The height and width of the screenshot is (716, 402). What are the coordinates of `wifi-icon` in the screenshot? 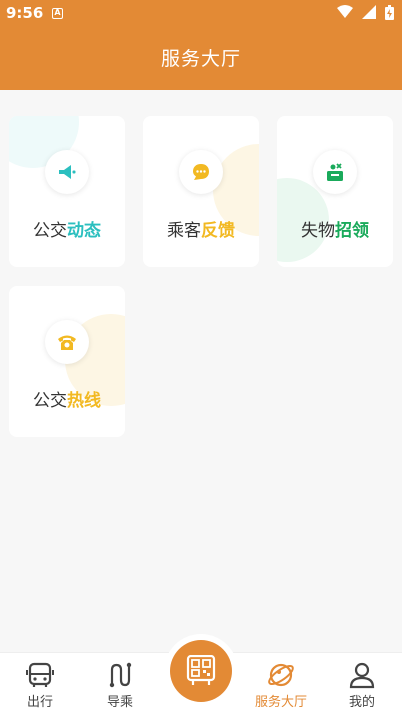 It's located at (344, 11).